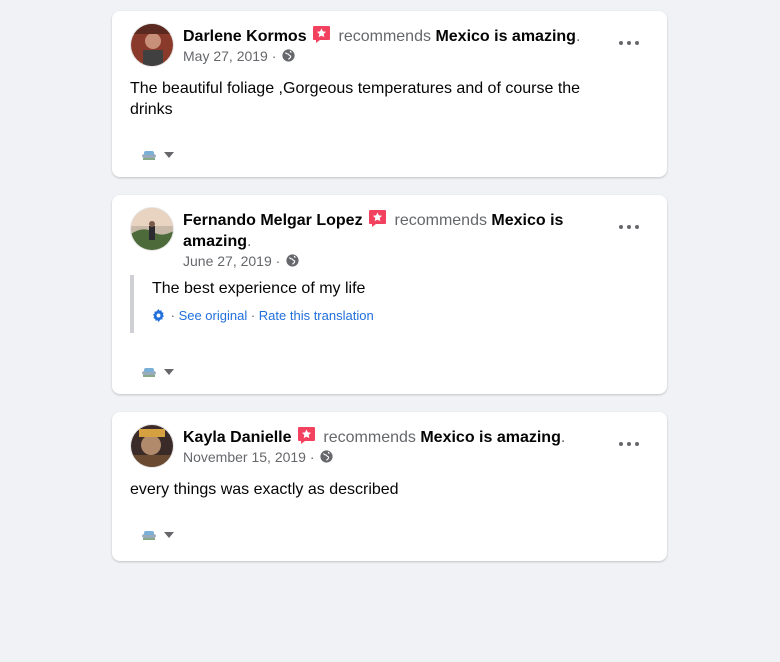 Image resolution: width=780 pixels, height=662 pixels. I want to click on author-name: Kayla Danielle, so click(237, 437).